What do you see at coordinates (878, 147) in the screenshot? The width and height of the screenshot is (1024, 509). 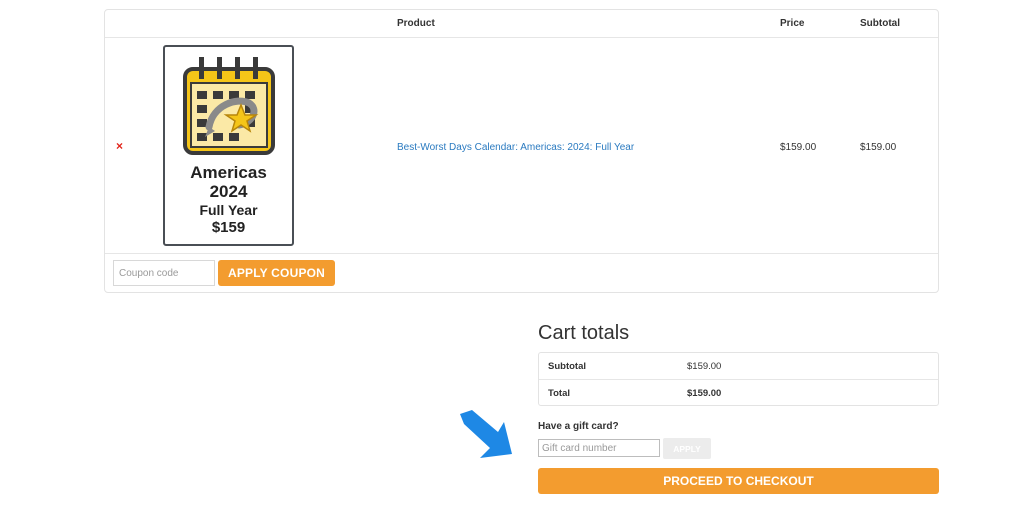 I see `item-subtotal: $159.00` at bounding box center [878, 147].